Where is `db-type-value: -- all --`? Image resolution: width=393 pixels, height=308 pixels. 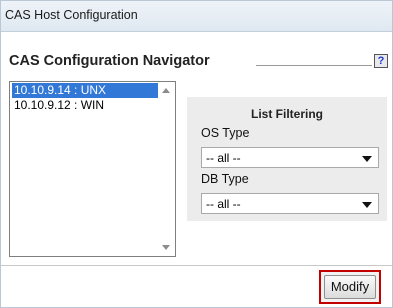
db-type-value: -- all -- is located at coordinates (223, 204).